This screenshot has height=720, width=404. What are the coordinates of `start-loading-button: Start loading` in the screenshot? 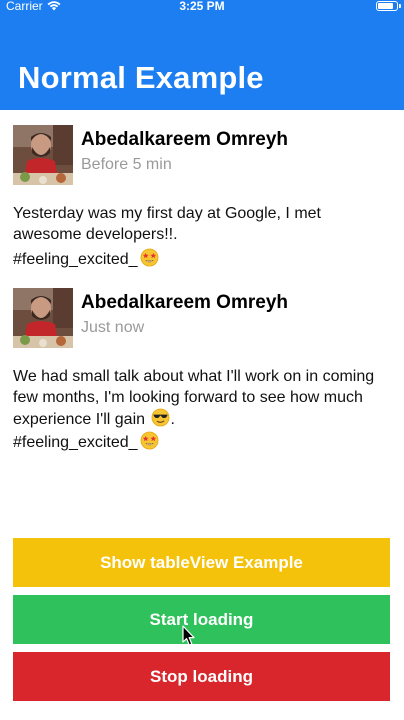 It's located at (201, 619).